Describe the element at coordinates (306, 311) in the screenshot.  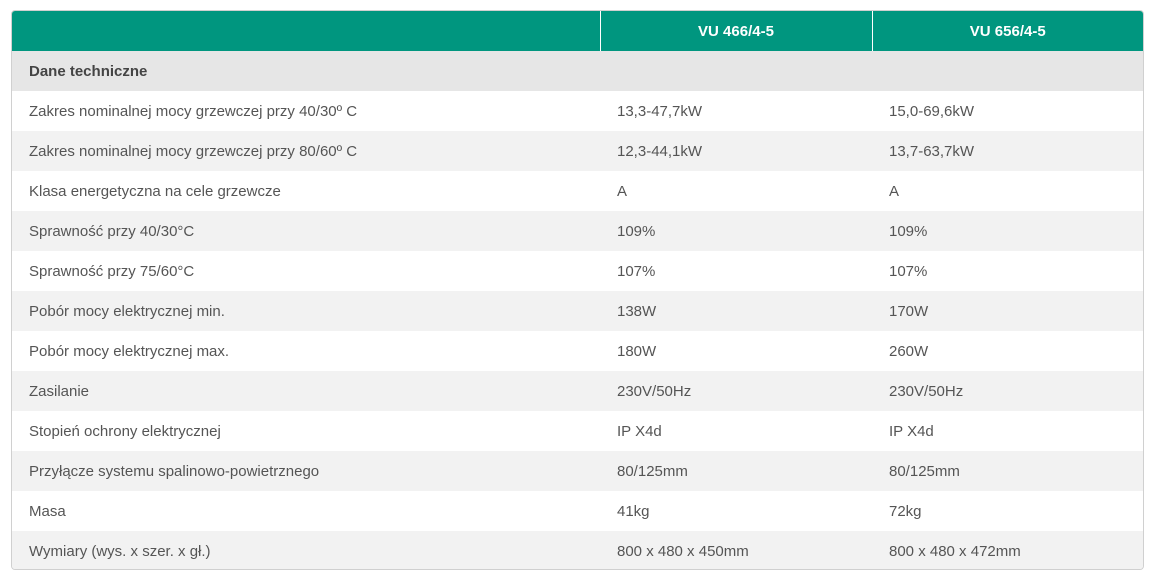
I see `row-label: Pobór mocy elektrycznej min.` at that location.